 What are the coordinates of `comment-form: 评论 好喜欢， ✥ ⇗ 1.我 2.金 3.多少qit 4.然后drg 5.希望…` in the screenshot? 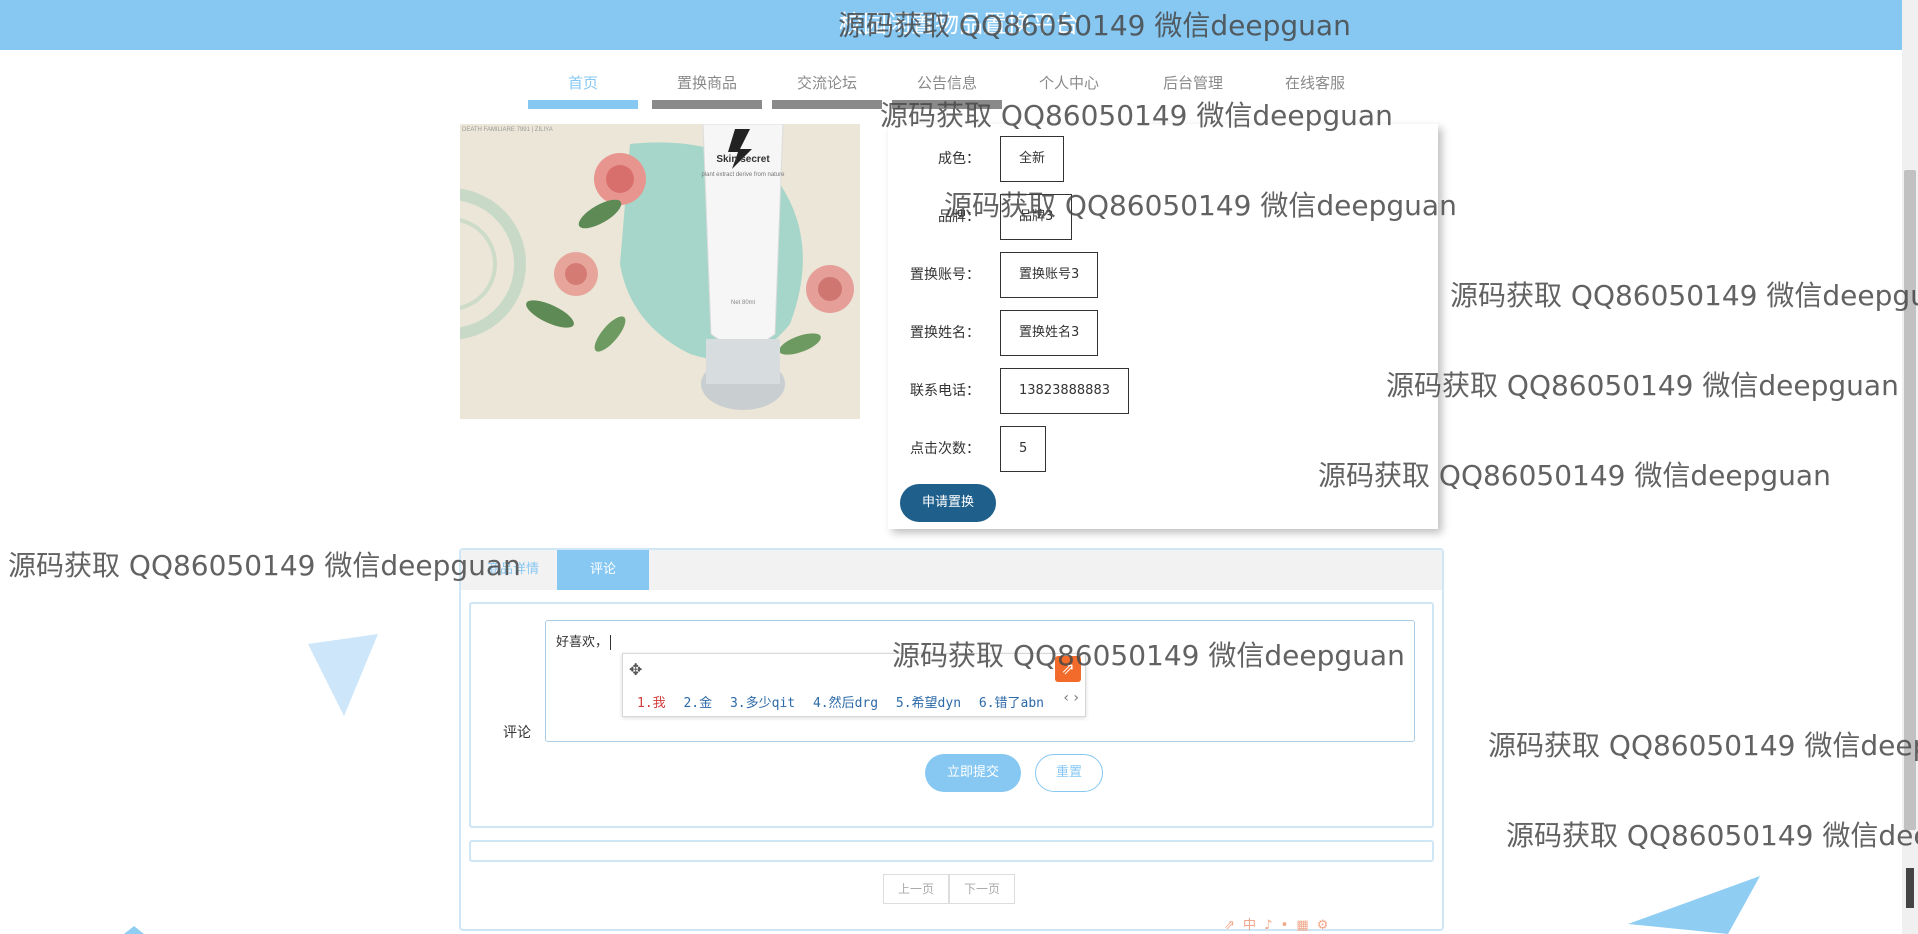 It's located at (951, 715).